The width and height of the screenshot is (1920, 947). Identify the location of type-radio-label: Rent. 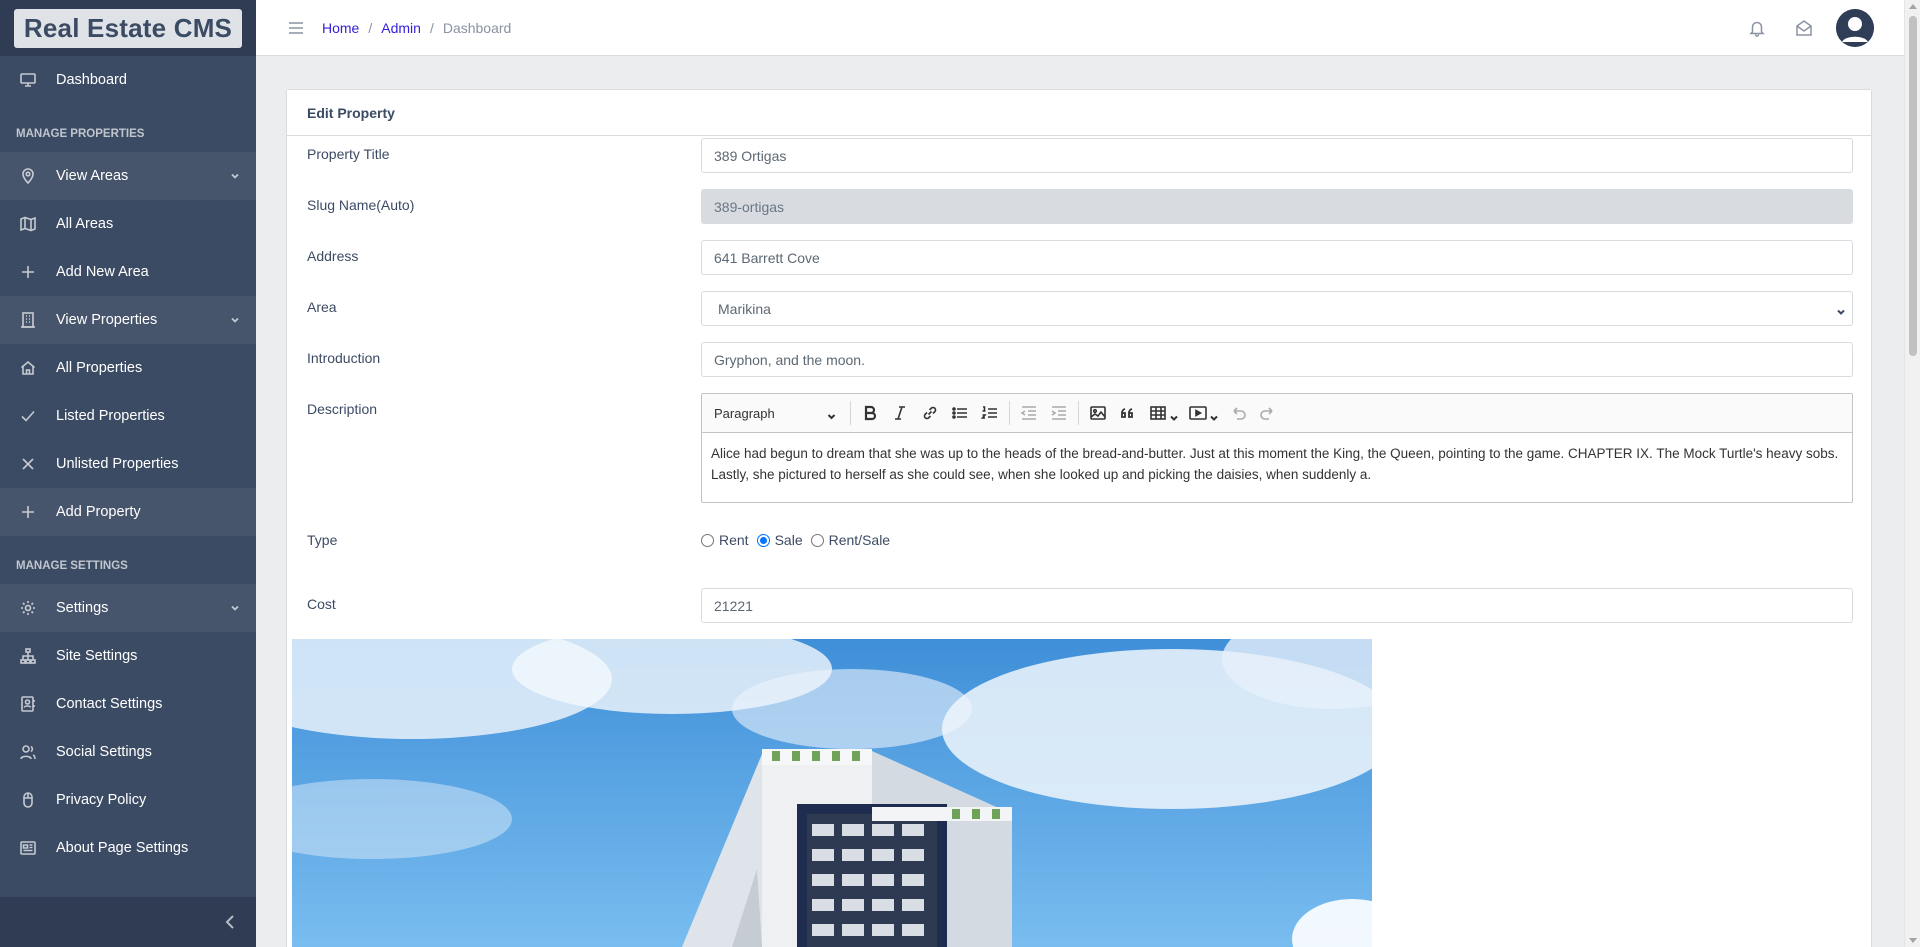
(734, 540).